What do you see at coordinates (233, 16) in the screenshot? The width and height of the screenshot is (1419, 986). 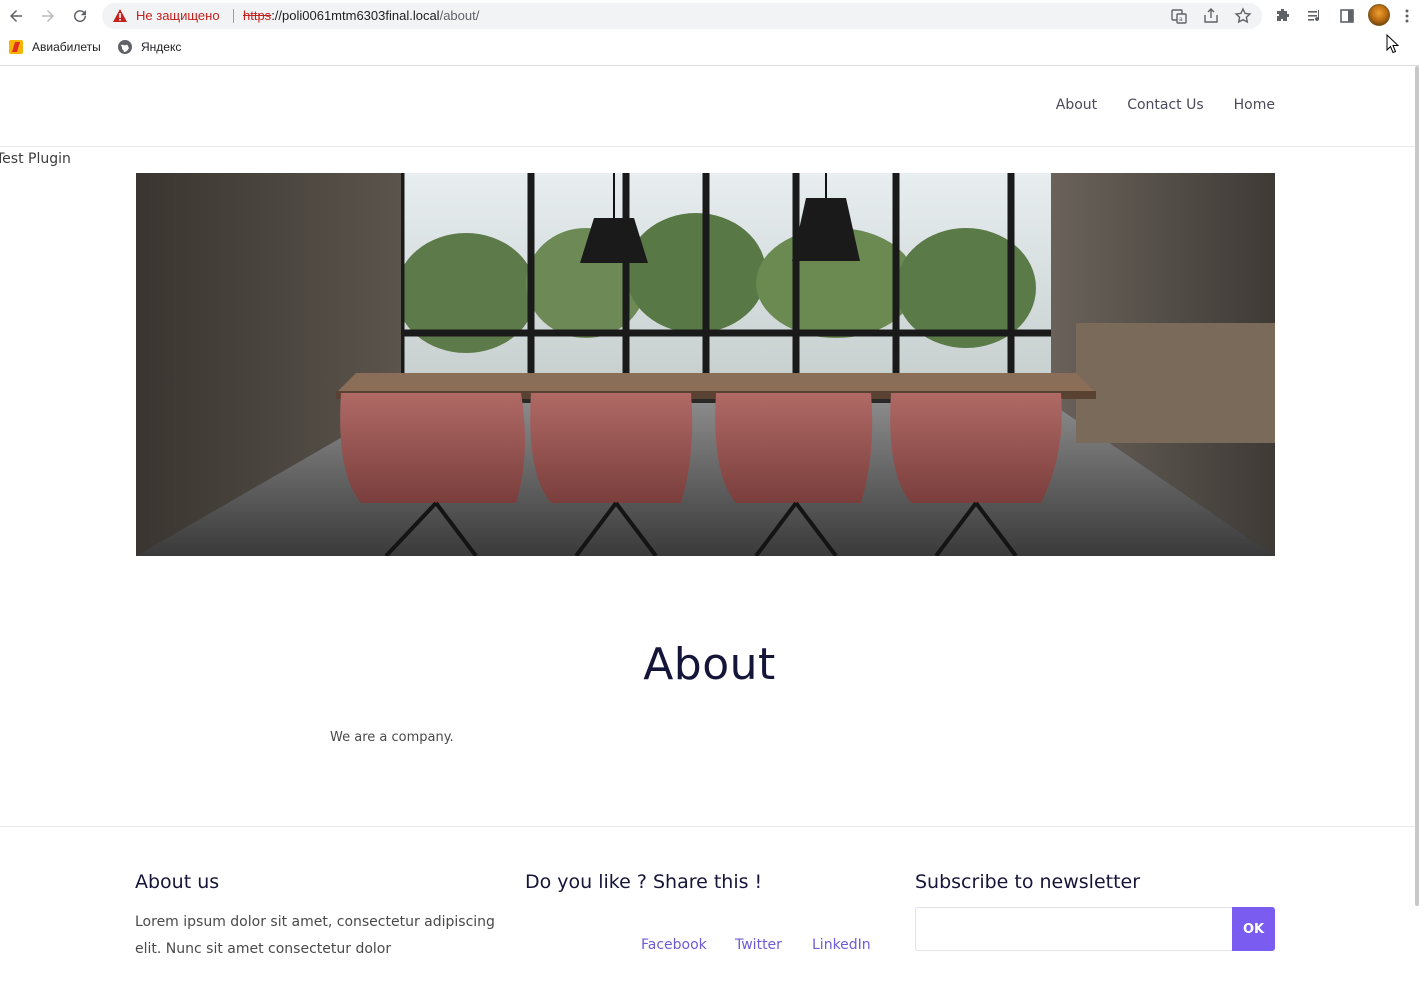 I see `url-divider` at bounding box center [233, 16].